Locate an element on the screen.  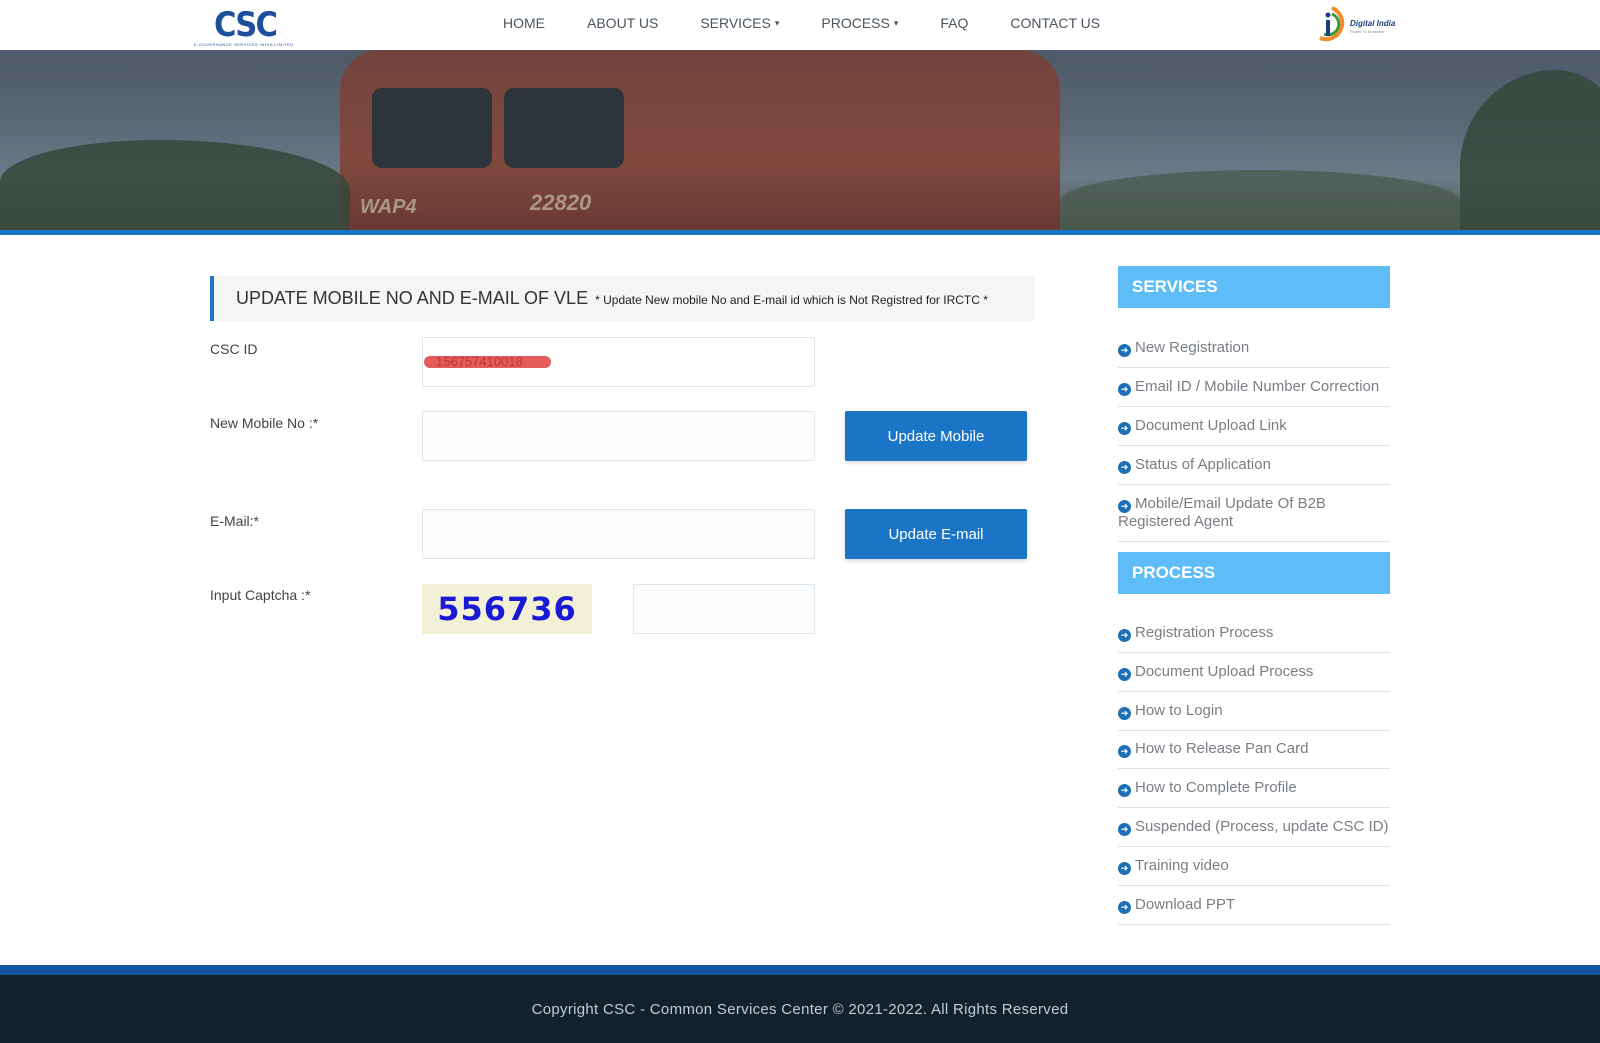
mobile-input is located at coordinates (618, 436).